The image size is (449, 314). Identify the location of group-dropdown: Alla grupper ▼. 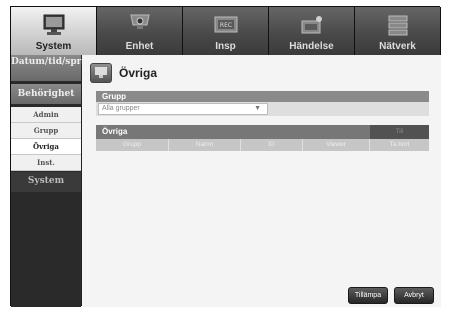
(183, 109).